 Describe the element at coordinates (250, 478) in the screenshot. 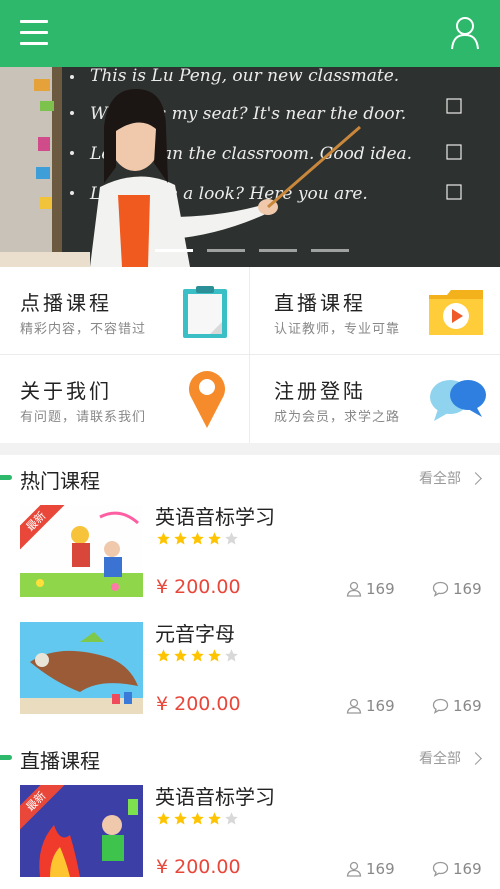

I see `section-header: 热门课程 看全部` at that location.